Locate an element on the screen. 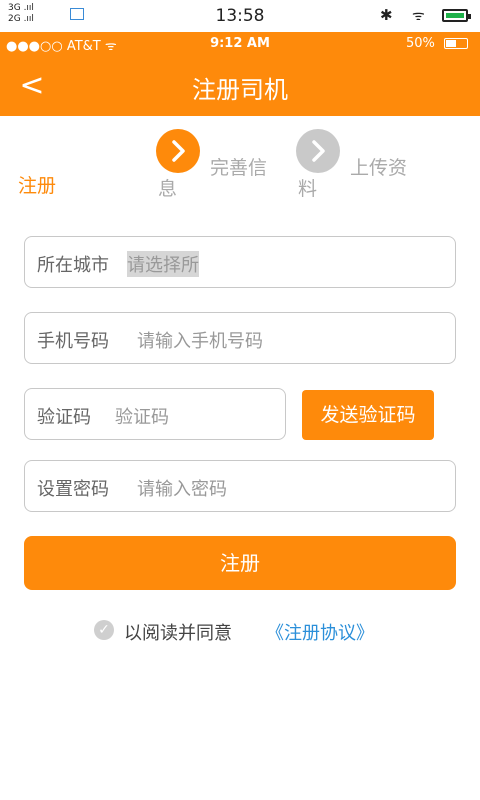 This screenshot has width=480, height=800. agree-text: 以阅读并同意 is located at coordinates (178, 633).